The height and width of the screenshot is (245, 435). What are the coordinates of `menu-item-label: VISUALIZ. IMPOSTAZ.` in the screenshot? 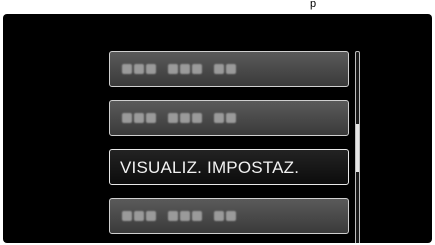 It's located at (210, 167).